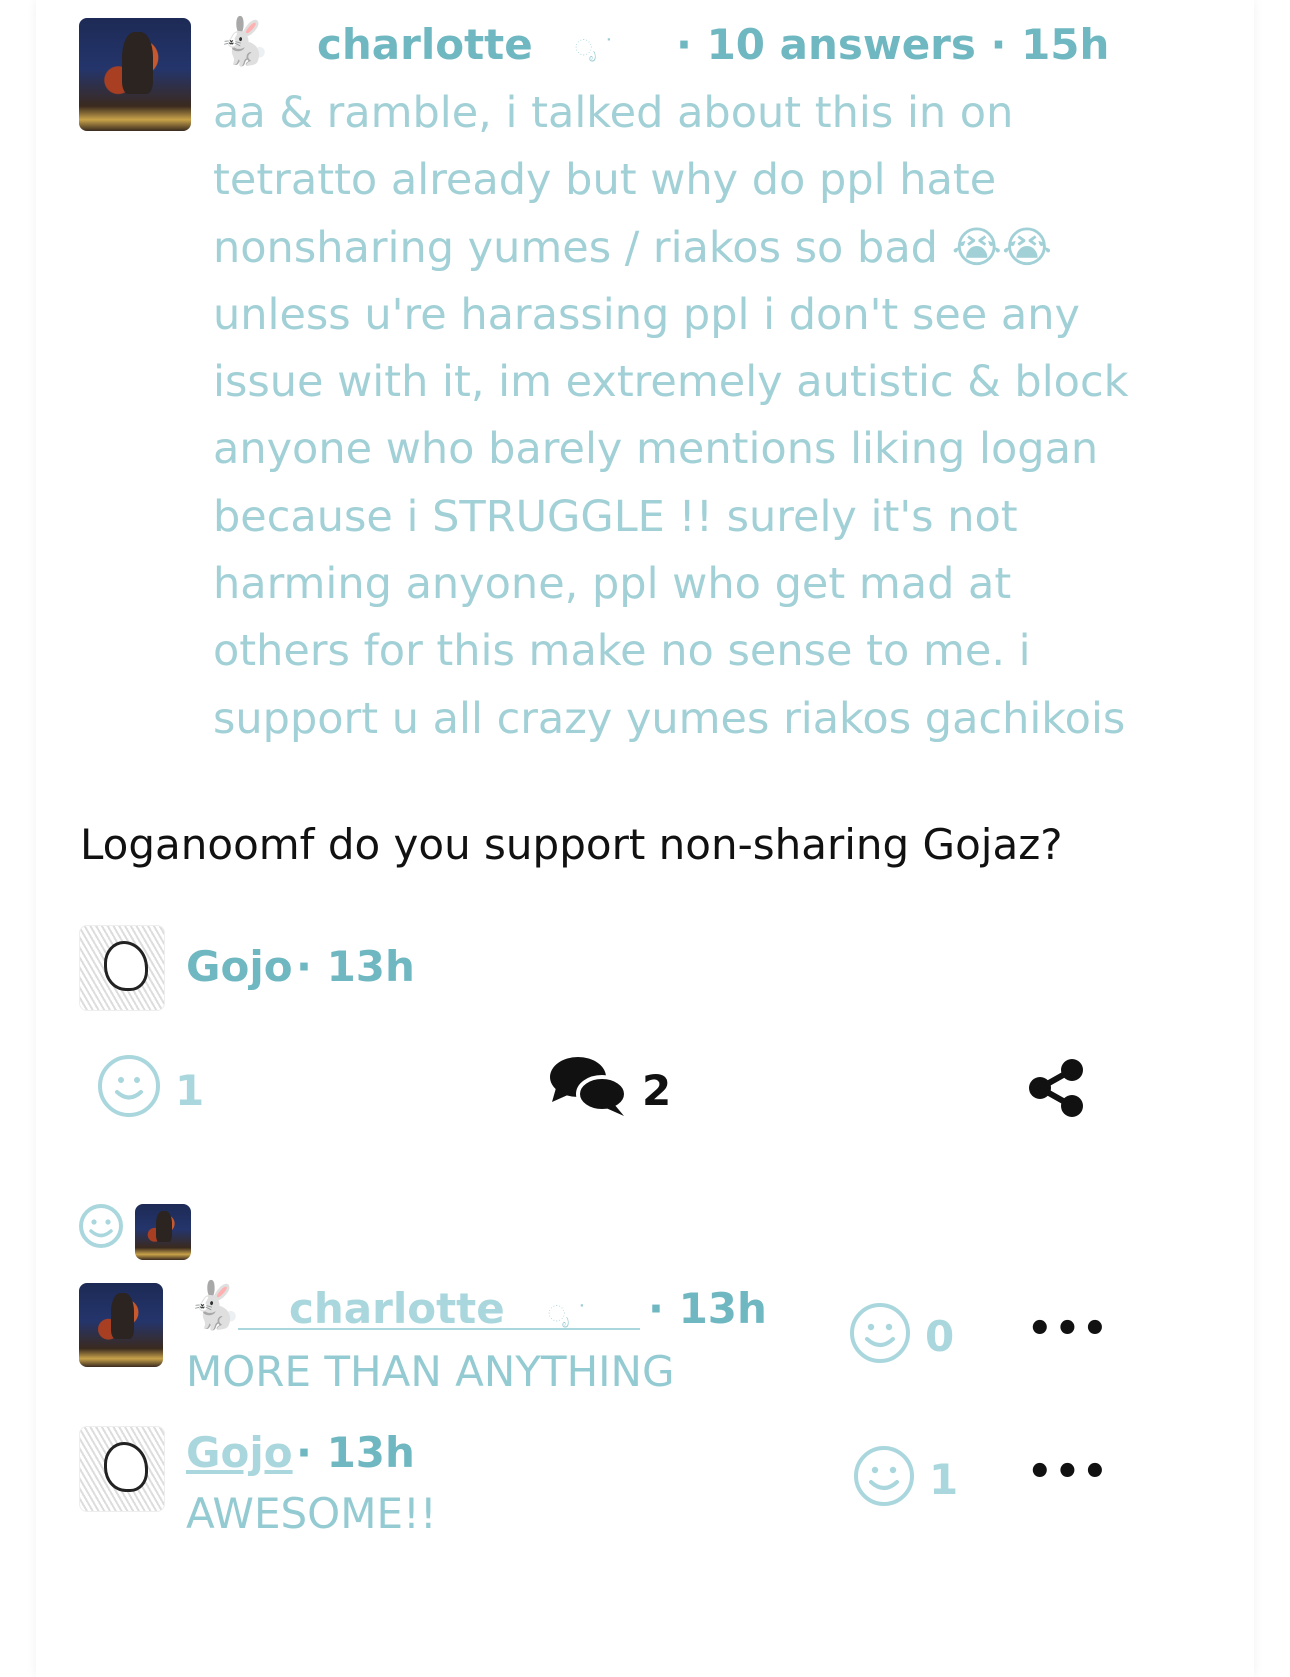 The width and height of the screenshot is (1290, 1677). What do you see at coordinates (1056, 1090) in the screenshot?
I see `share-icon` at bounding box center [1056, 1090].